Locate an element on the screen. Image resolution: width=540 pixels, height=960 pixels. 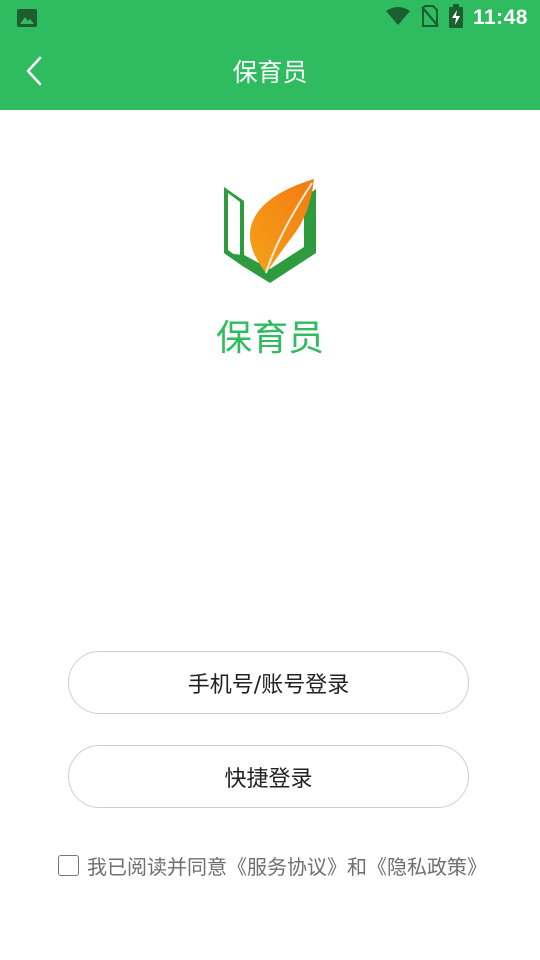
privacy-policy-link: 《隐私政策》 is located at coordinates (427, 867).